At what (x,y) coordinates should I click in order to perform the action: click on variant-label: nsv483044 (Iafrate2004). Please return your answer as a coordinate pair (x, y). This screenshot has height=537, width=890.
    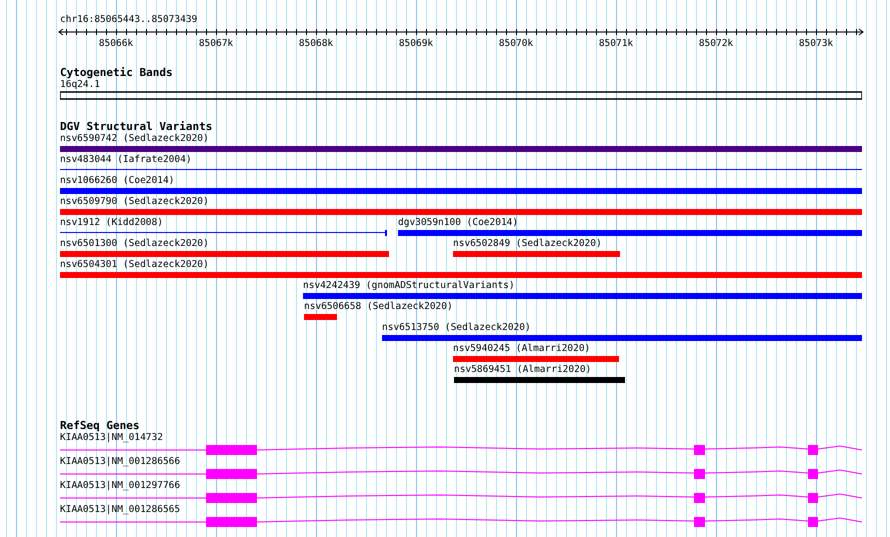
    Looking at the image, I should click on (126, 160).